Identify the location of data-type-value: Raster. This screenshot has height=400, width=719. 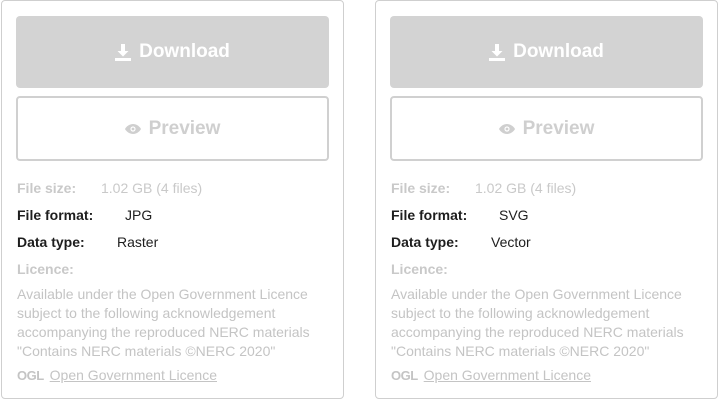
(138, 242).